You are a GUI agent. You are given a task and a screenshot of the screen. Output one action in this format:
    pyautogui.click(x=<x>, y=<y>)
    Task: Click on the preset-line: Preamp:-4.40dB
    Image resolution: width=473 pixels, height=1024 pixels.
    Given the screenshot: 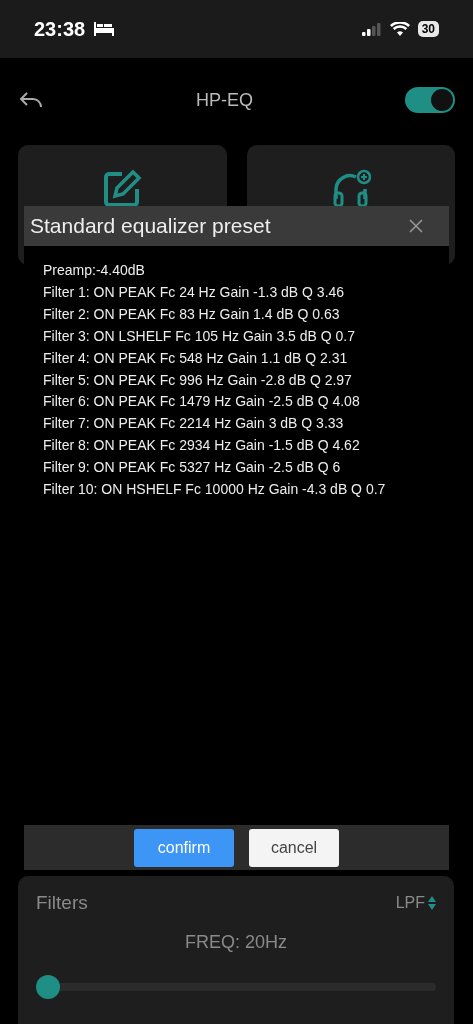 What is the action you would take?
    pyautogui.click(x=94, y=270)
    